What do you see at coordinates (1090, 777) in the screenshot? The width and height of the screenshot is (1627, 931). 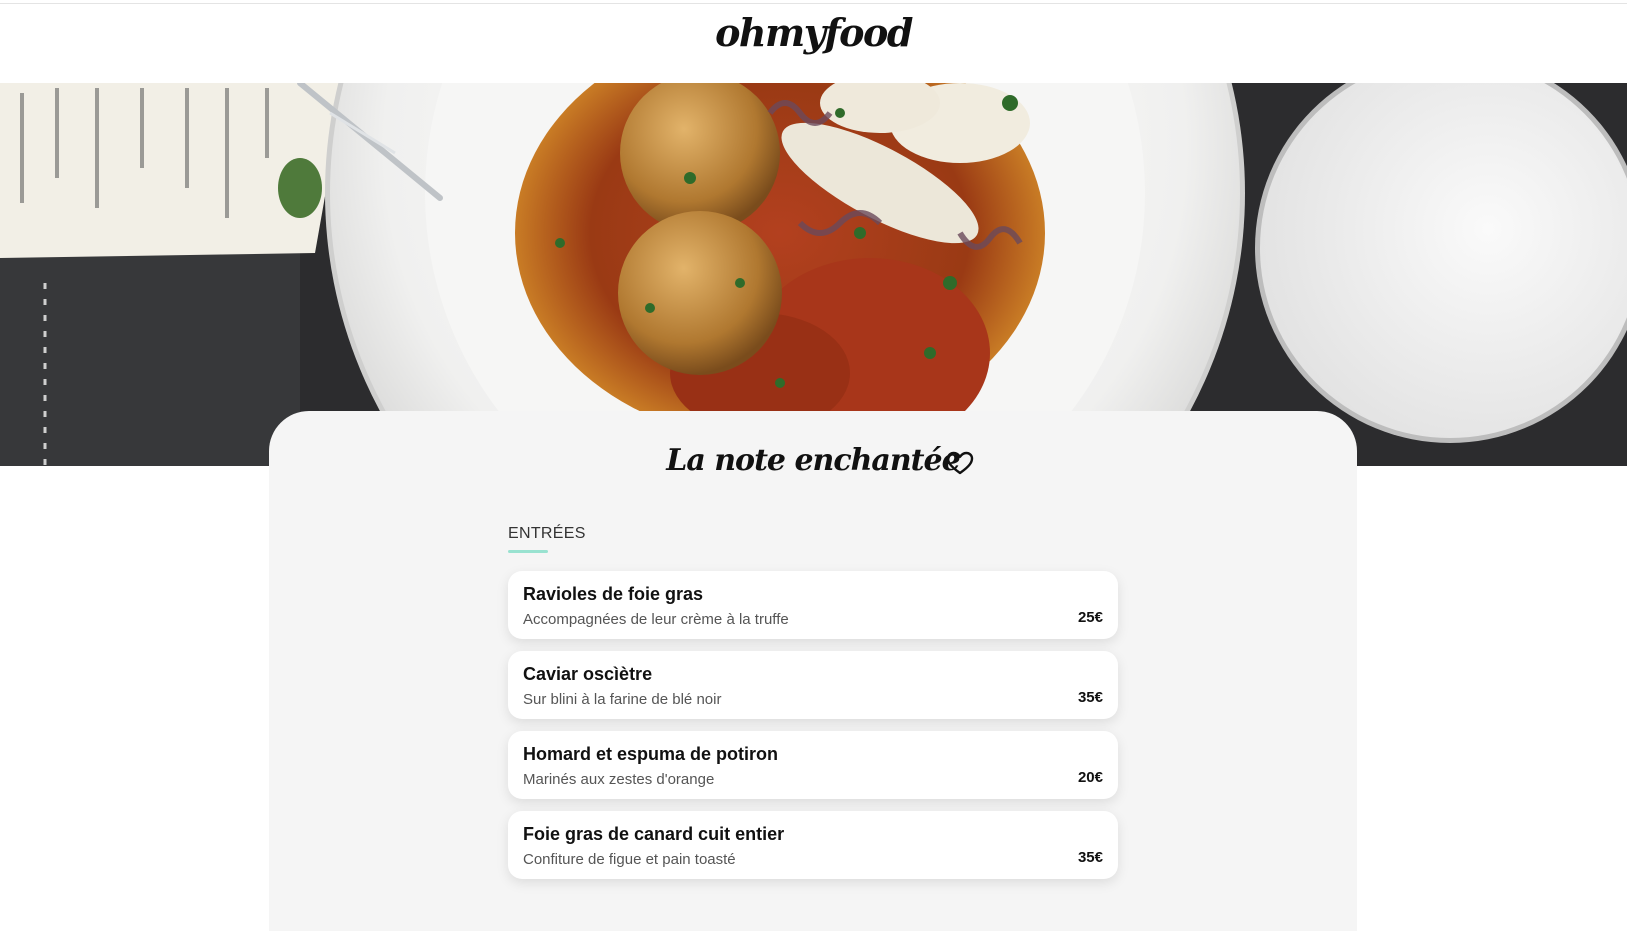 I see `dish-price: 20€` at bounding box center [1090, 777].